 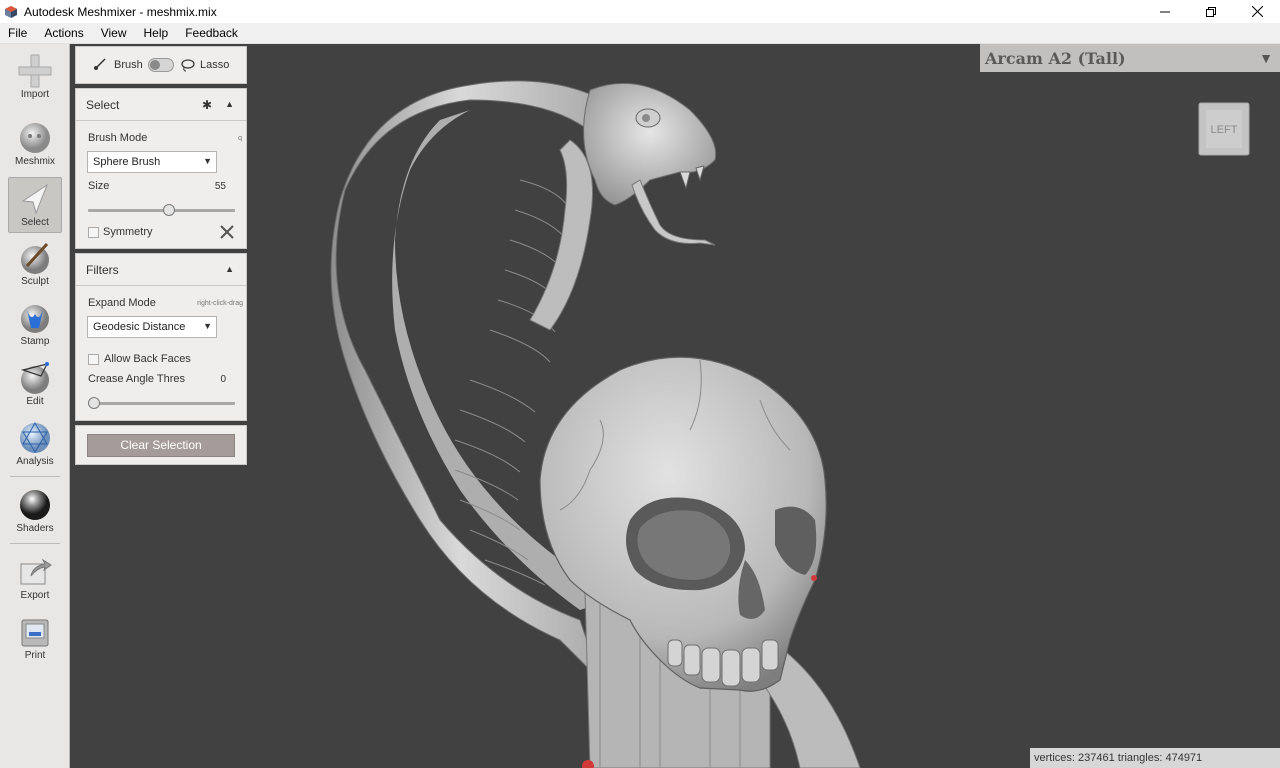 What do you see at coordinates (168, 210) in the screenshot?
I see `size-slider-thumb` at bounding box center [168, 210].